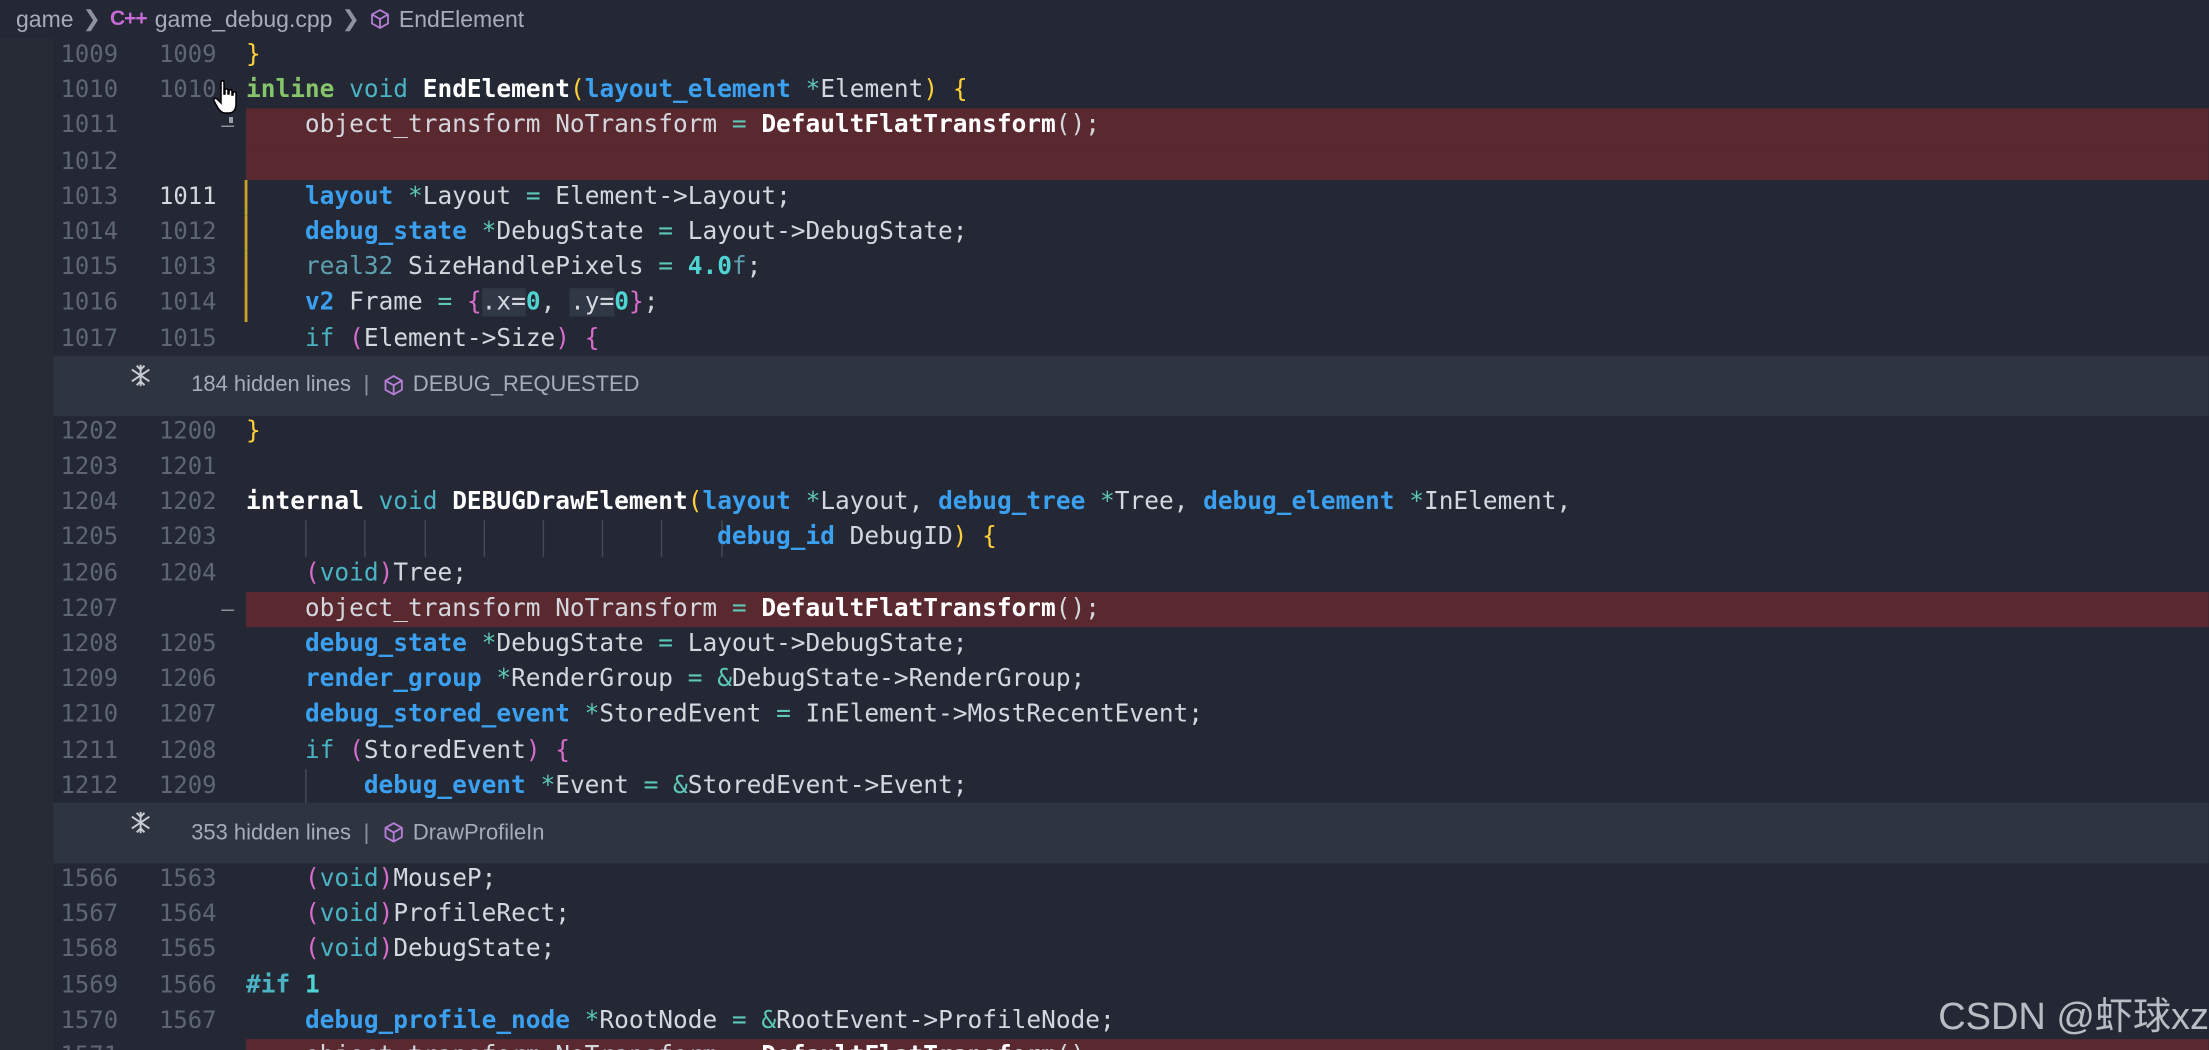 This screenshot has width=2209, height=1050. Describe the element at coordinates (908, 679) in the screenshot. I see `code-token: DebugState->RenderGroup;` at that location.